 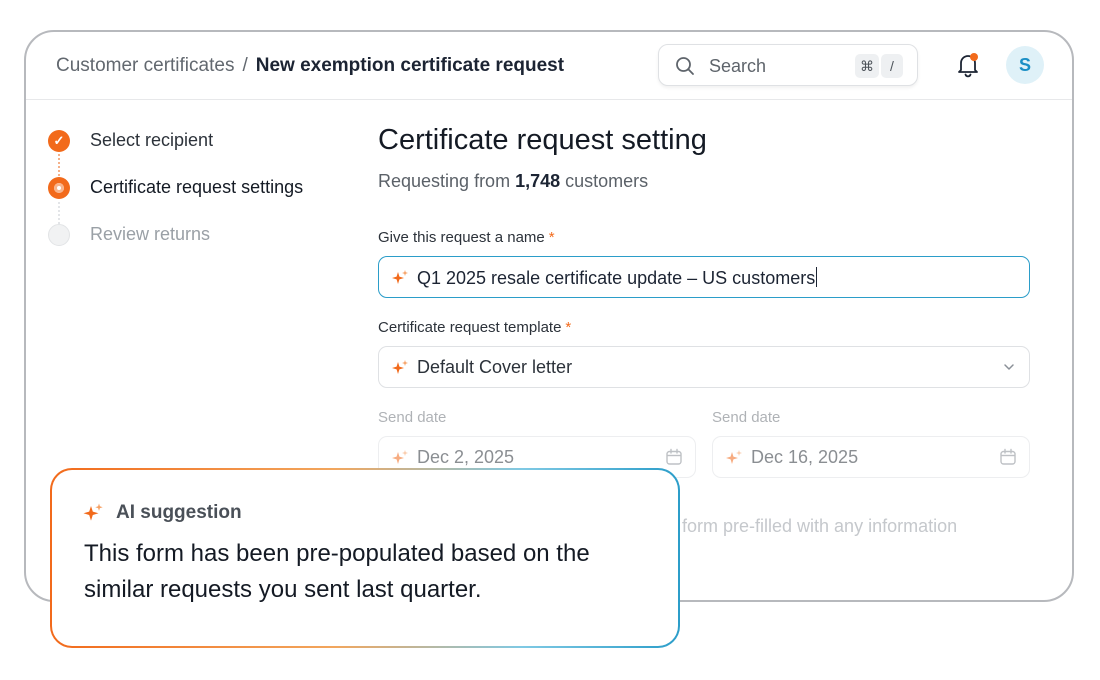 What do you see at coordinates (410, 65) in the screenshot?
I see `breadcrumb-current-page: New exemption certificate request` at bounding box center [410, 65].